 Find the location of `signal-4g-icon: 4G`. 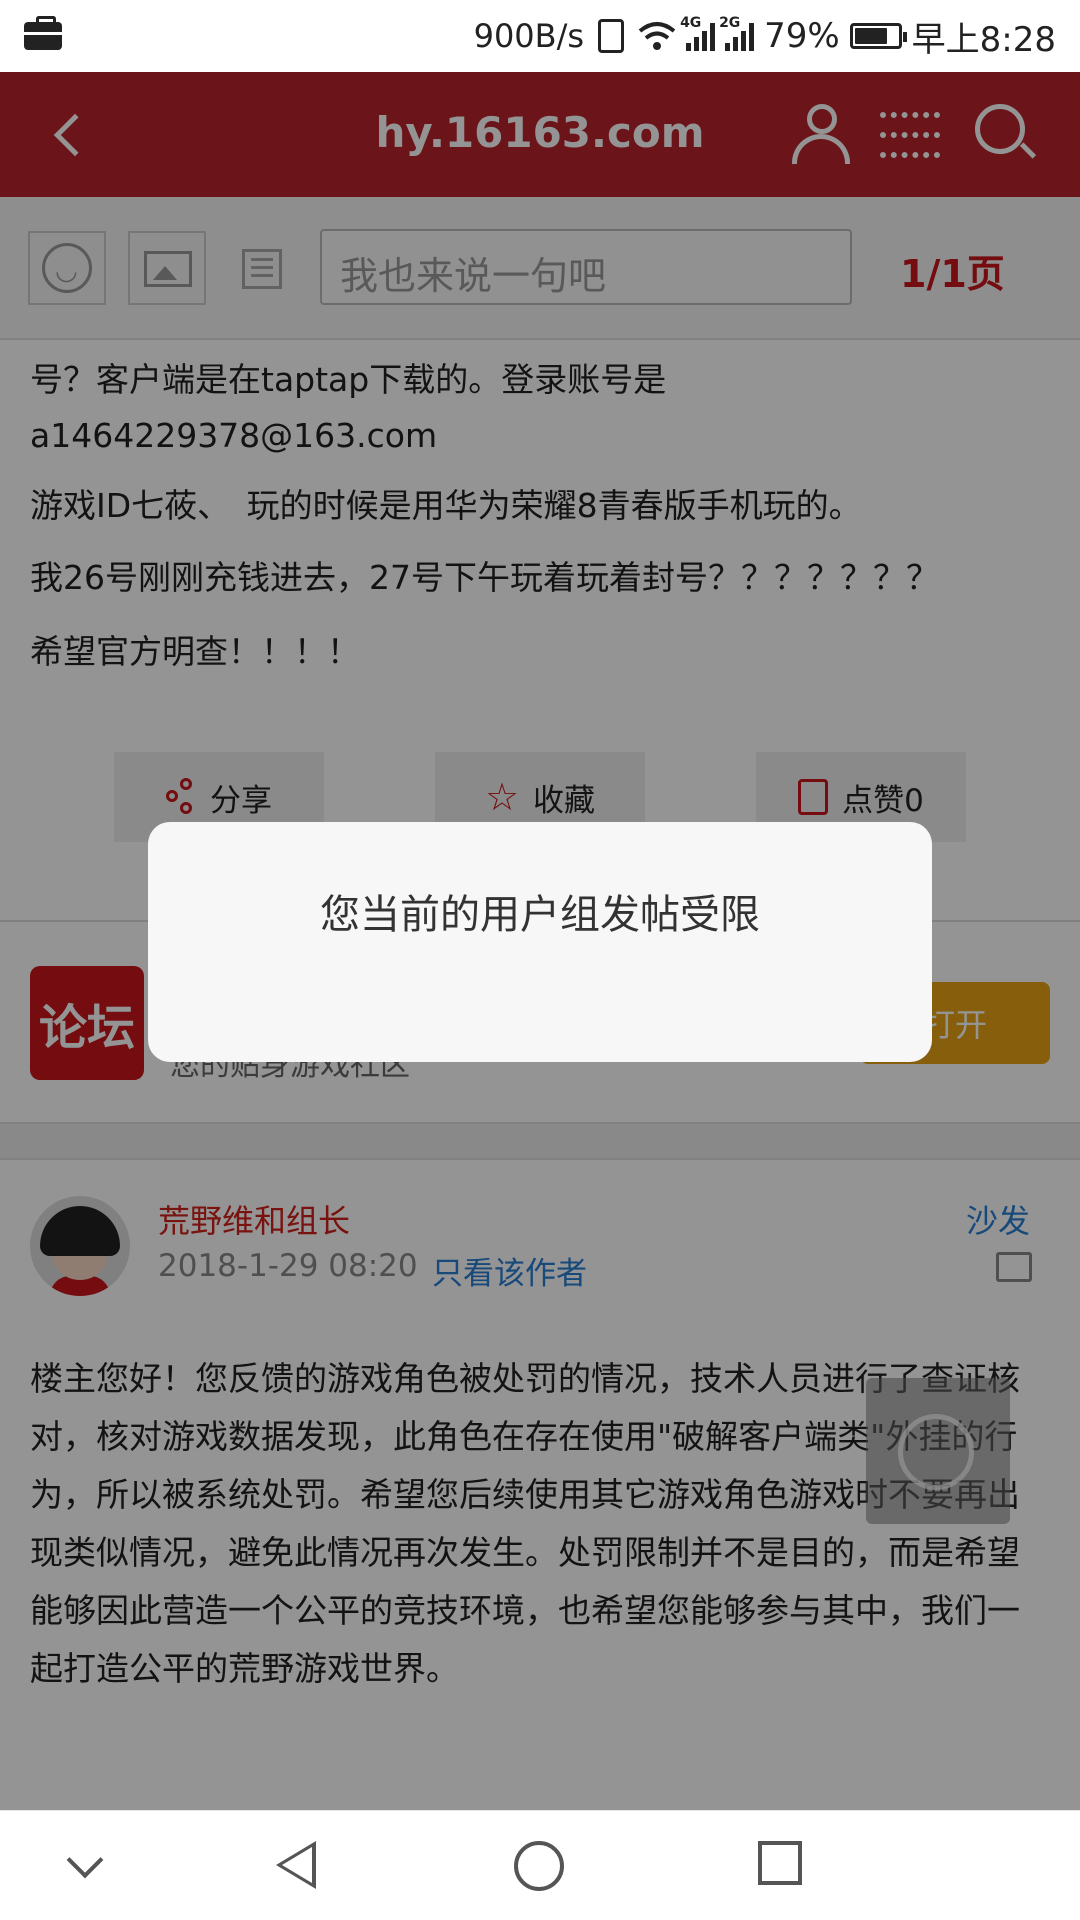

signal-4g-icon: 4G is located at coordinates (698, 33).